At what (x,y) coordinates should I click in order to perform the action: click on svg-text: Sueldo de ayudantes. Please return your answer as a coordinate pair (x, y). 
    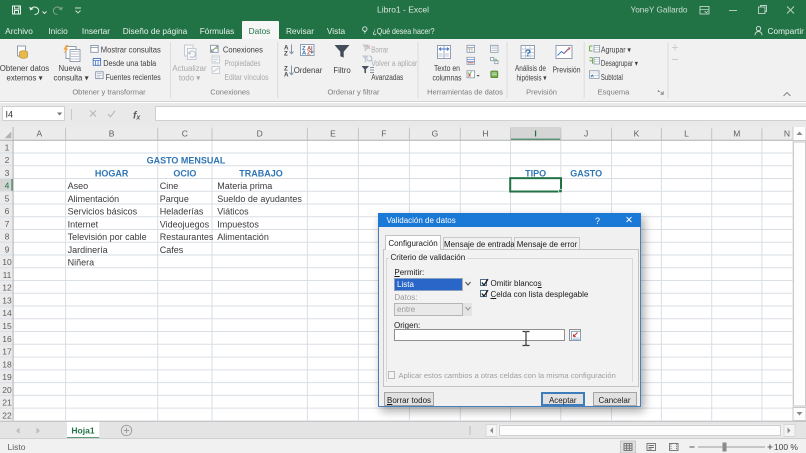
    Looking at the image, I should click on (259, 199).